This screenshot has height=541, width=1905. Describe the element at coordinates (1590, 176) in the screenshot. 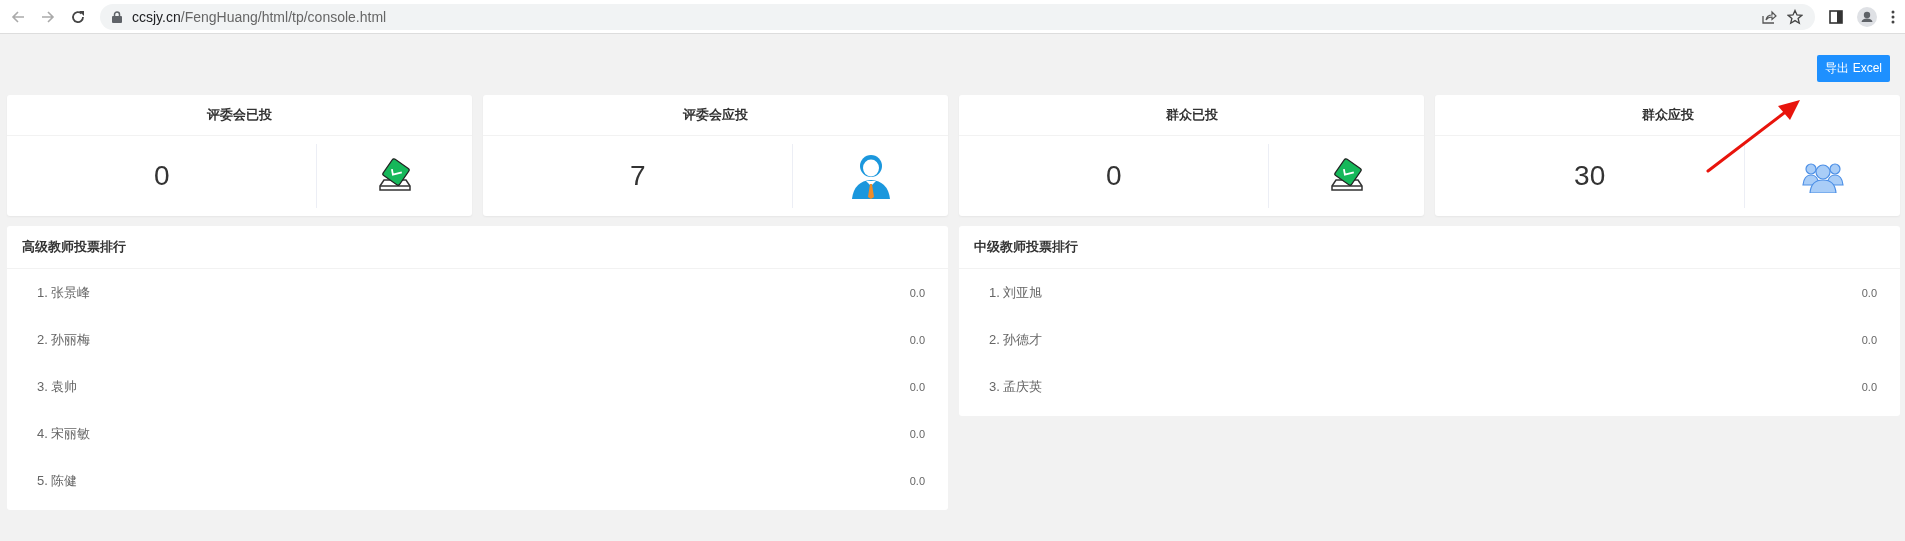

I see `stat-value: 30` at that location.